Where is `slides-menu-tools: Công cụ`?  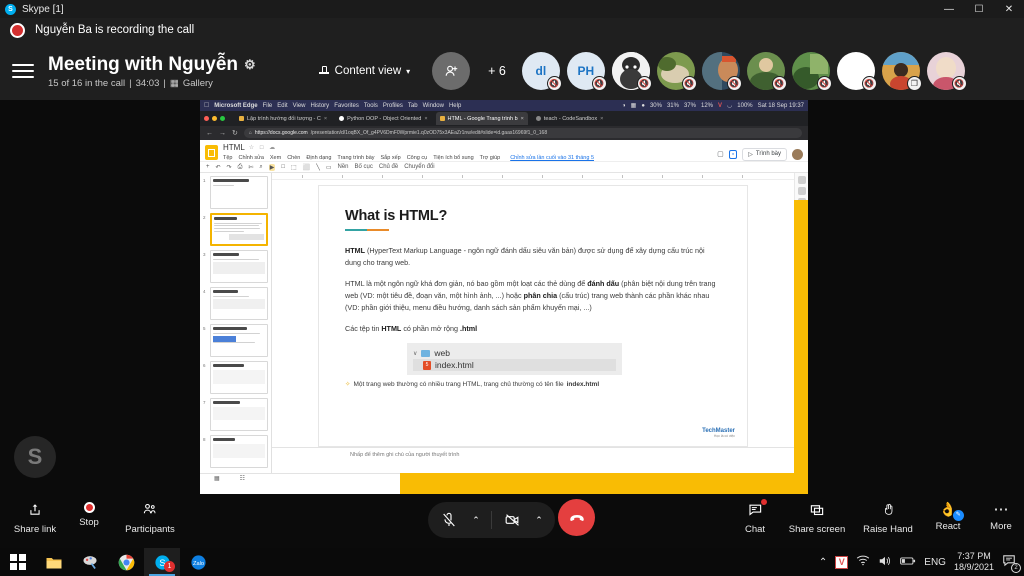
slides-menu-tools: Công cụ is located at coordinates (417, 158).